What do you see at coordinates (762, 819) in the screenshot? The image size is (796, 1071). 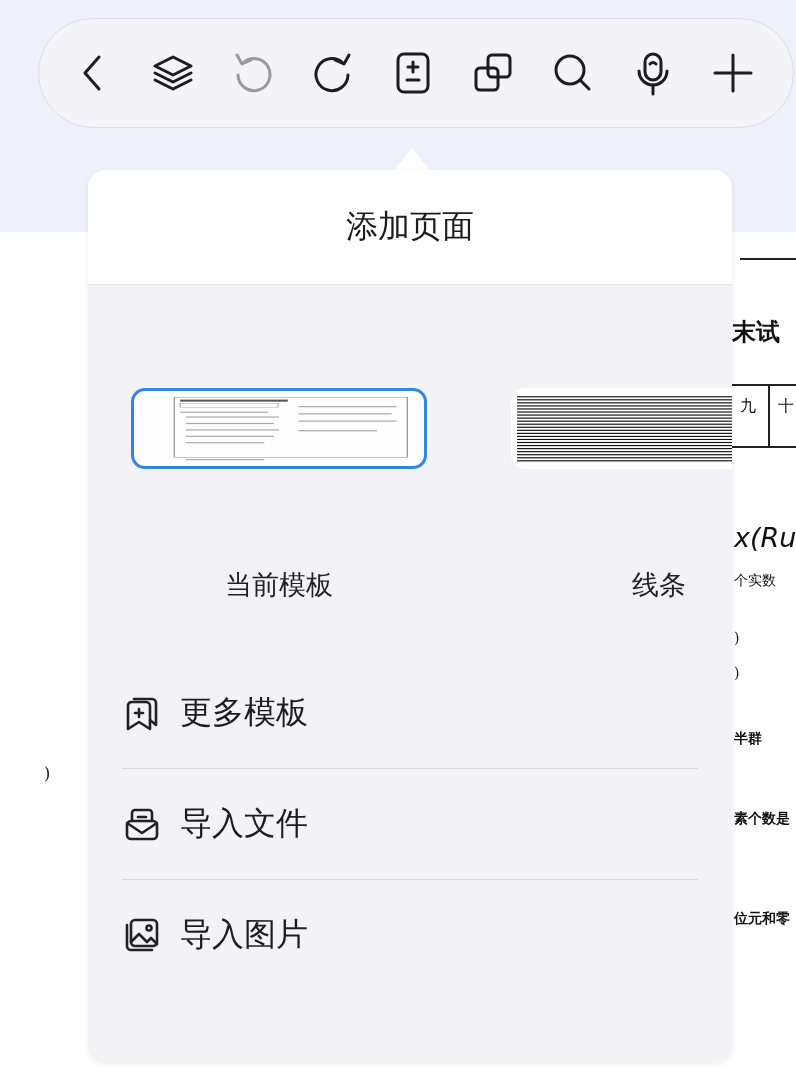 I see `document-text: 素个数是` at bounding box center [762, 819].